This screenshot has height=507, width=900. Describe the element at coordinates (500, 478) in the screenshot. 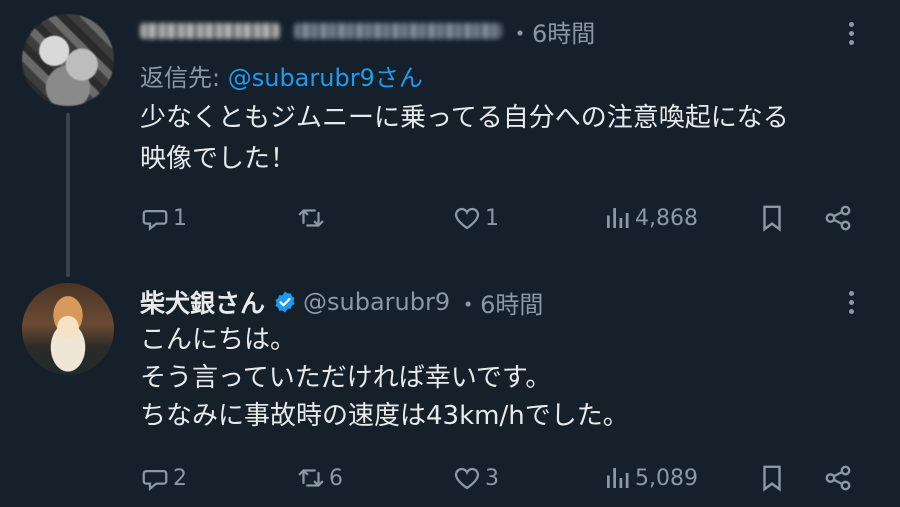

I see `action-bar: 2 6 3 5,089` at that location.